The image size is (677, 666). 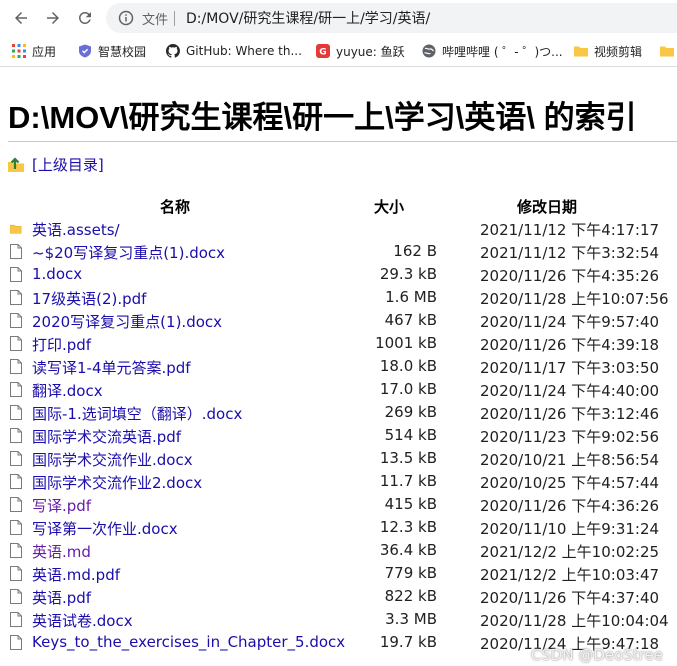 I want to click on file-name-link: 英语试卷.docx, so click(x=82, y=620).